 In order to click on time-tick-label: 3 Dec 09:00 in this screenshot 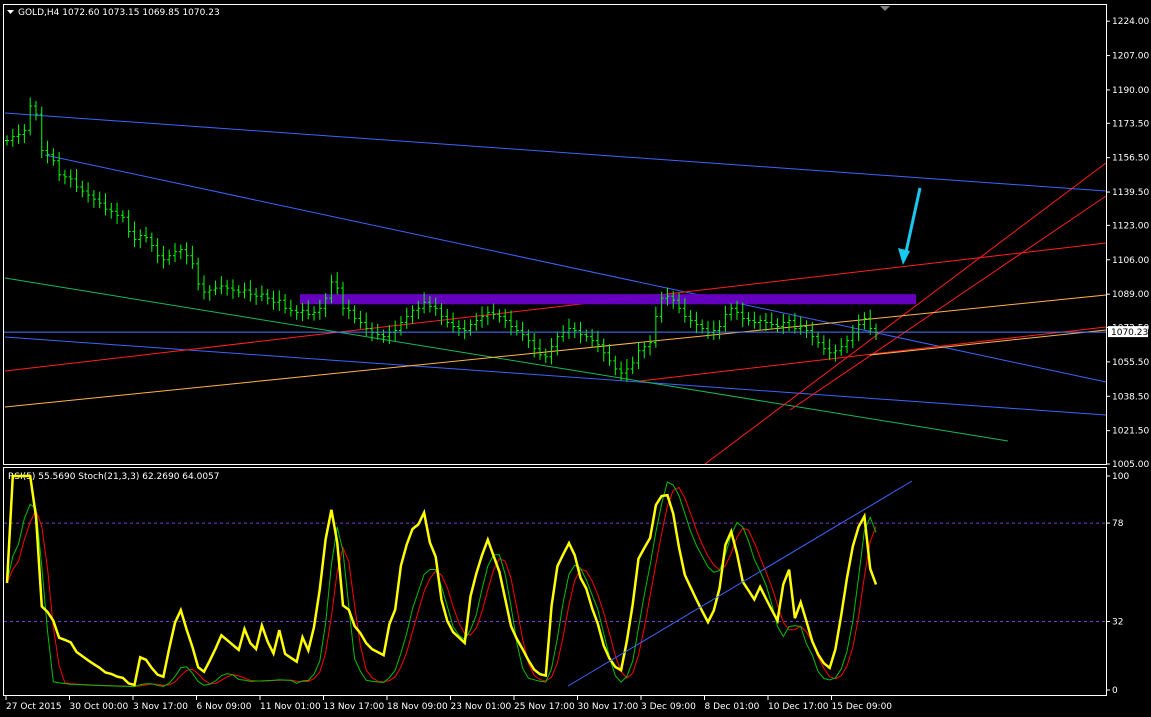, I will do `click(668, 707)`.